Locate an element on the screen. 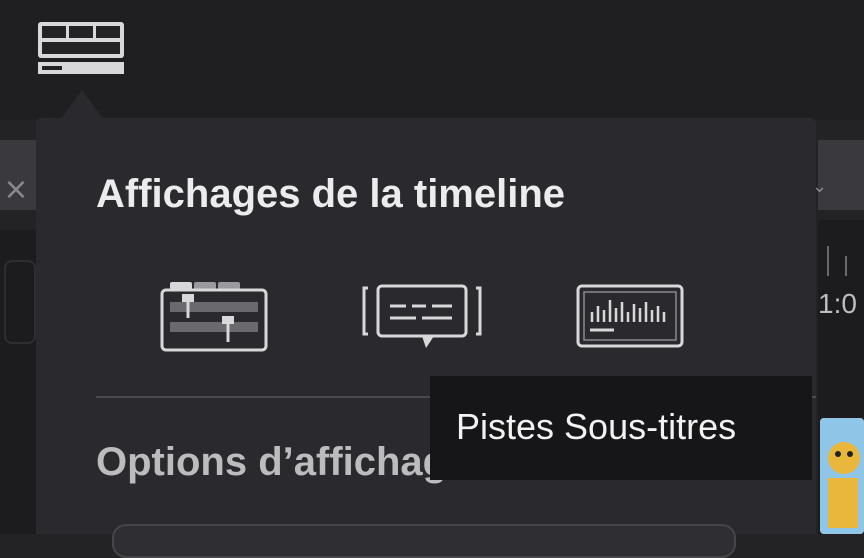 The height and width of the screenshot is (558, 864). view-subtitle-tracks-button is located at coordinates (422, 317).